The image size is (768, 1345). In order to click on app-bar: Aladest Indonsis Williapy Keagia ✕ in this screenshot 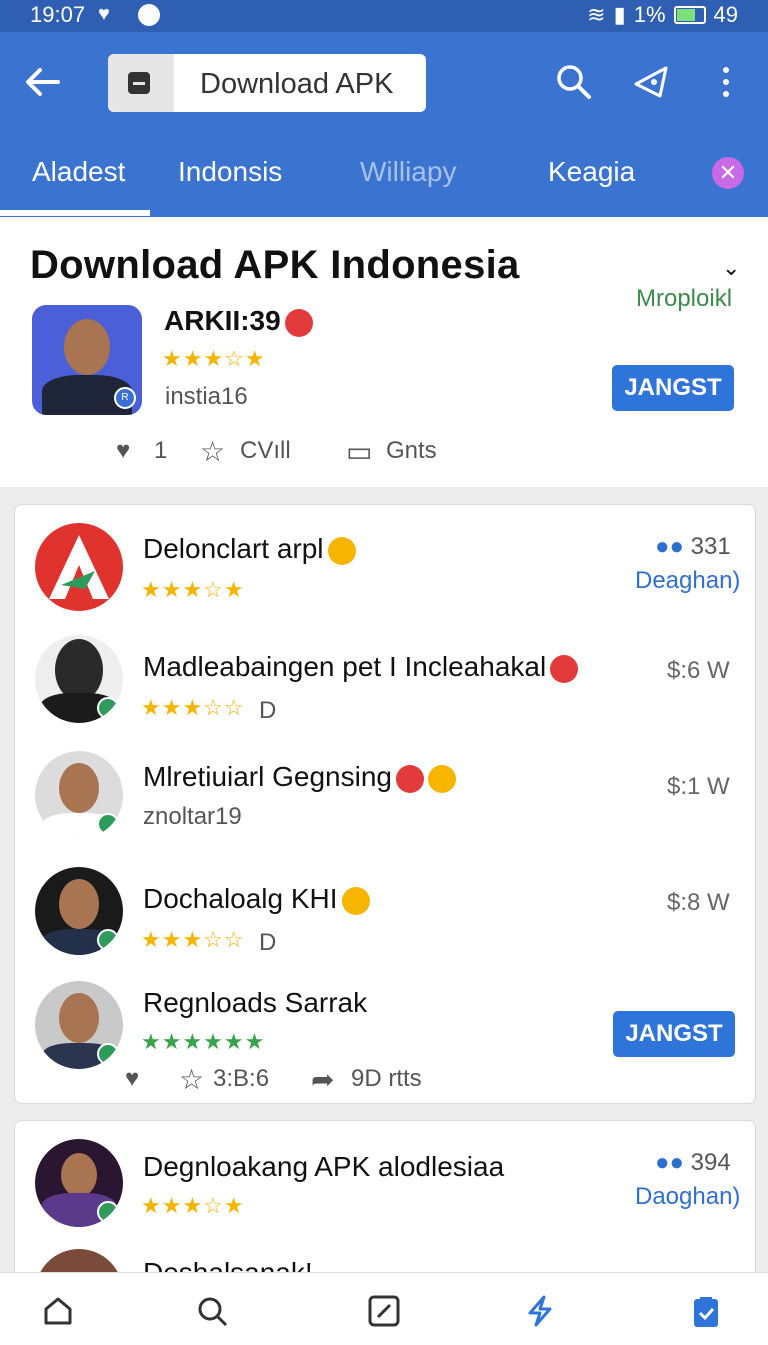, I will do `click(384, 124)`.